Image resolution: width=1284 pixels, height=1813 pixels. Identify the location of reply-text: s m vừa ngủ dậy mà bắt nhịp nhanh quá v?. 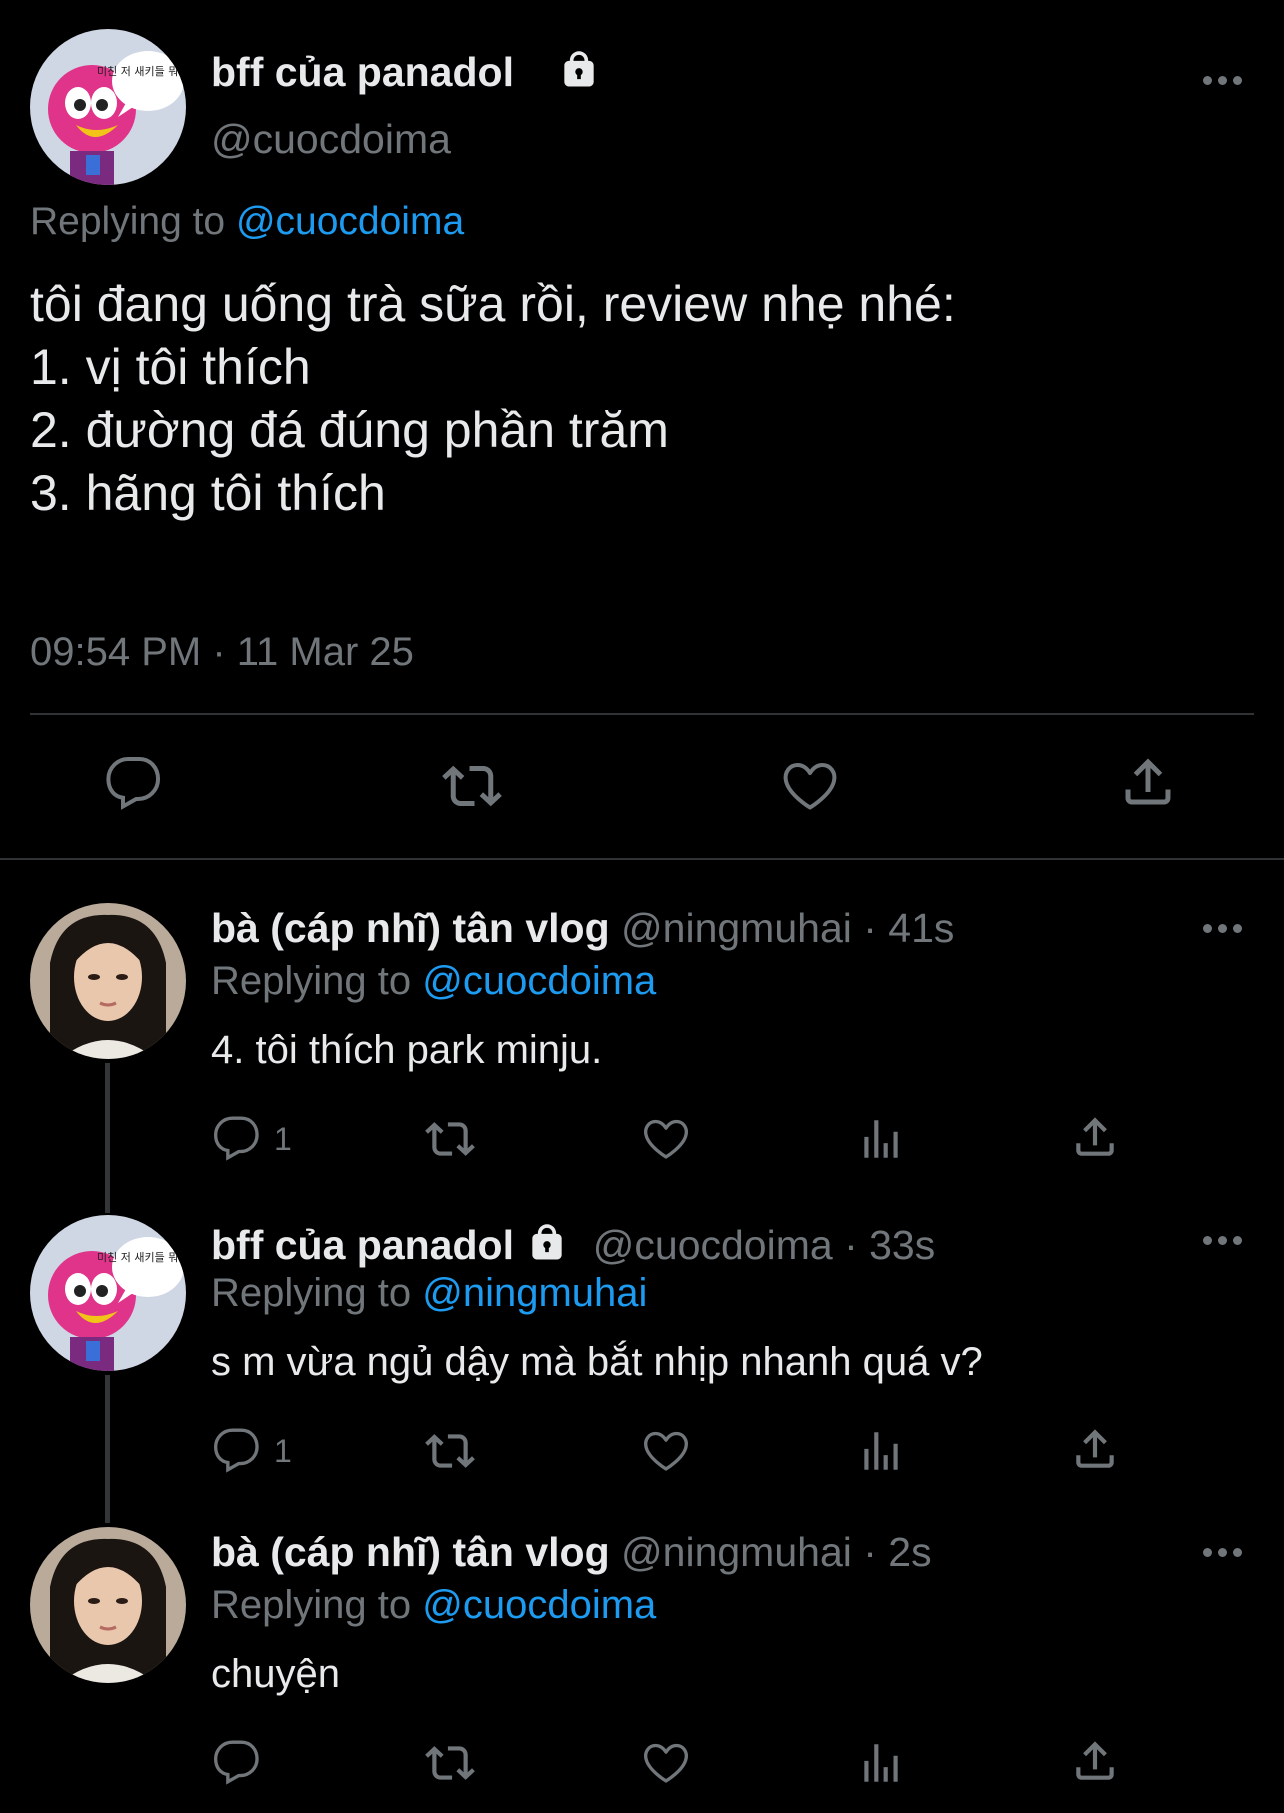
(597, 1362).